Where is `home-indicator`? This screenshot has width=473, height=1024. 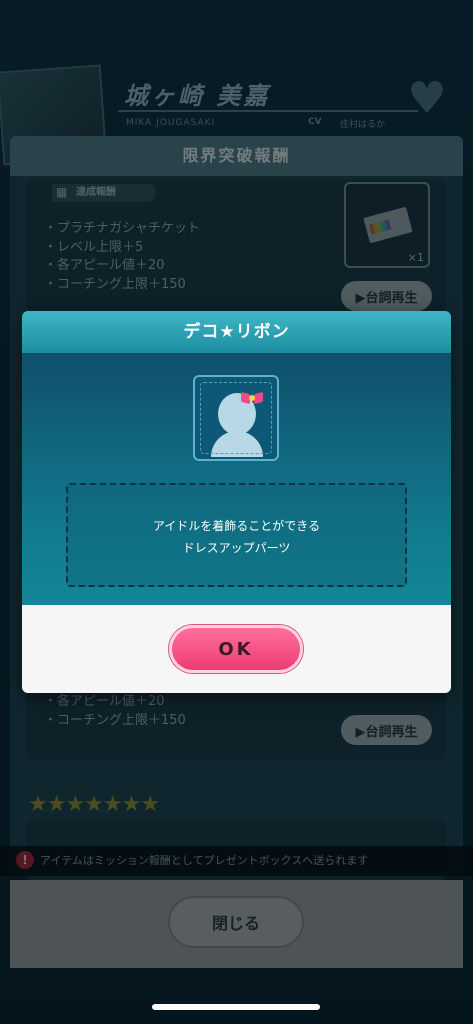 home-indicator is located at coordinates (236, 1007).